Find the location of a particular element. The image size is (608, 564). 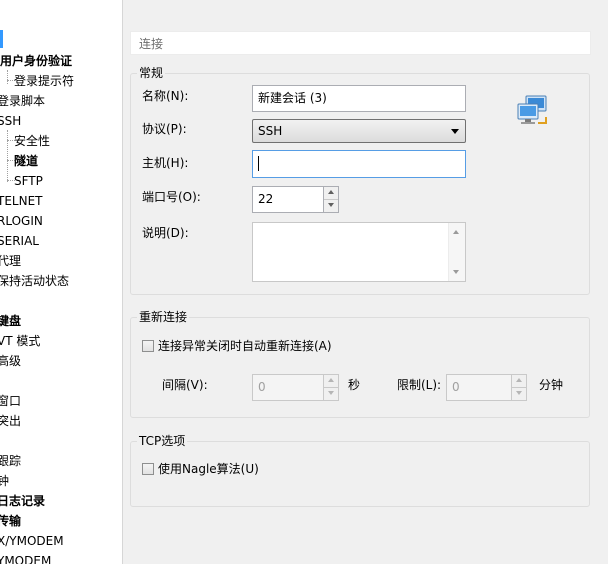

port-increment-button is located at coordinates (331, 193).